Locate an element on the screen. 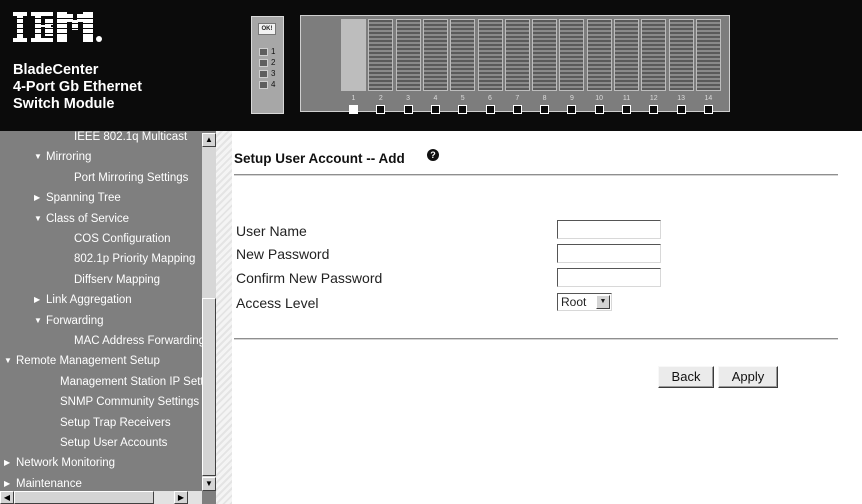  bay-number-label: 8 is located at coordinates (544, 98).